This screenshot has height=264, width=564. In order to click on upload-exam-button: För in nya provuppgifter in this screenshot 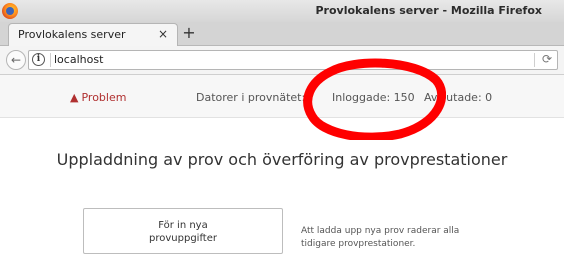, I will do `click(183, 231)`.